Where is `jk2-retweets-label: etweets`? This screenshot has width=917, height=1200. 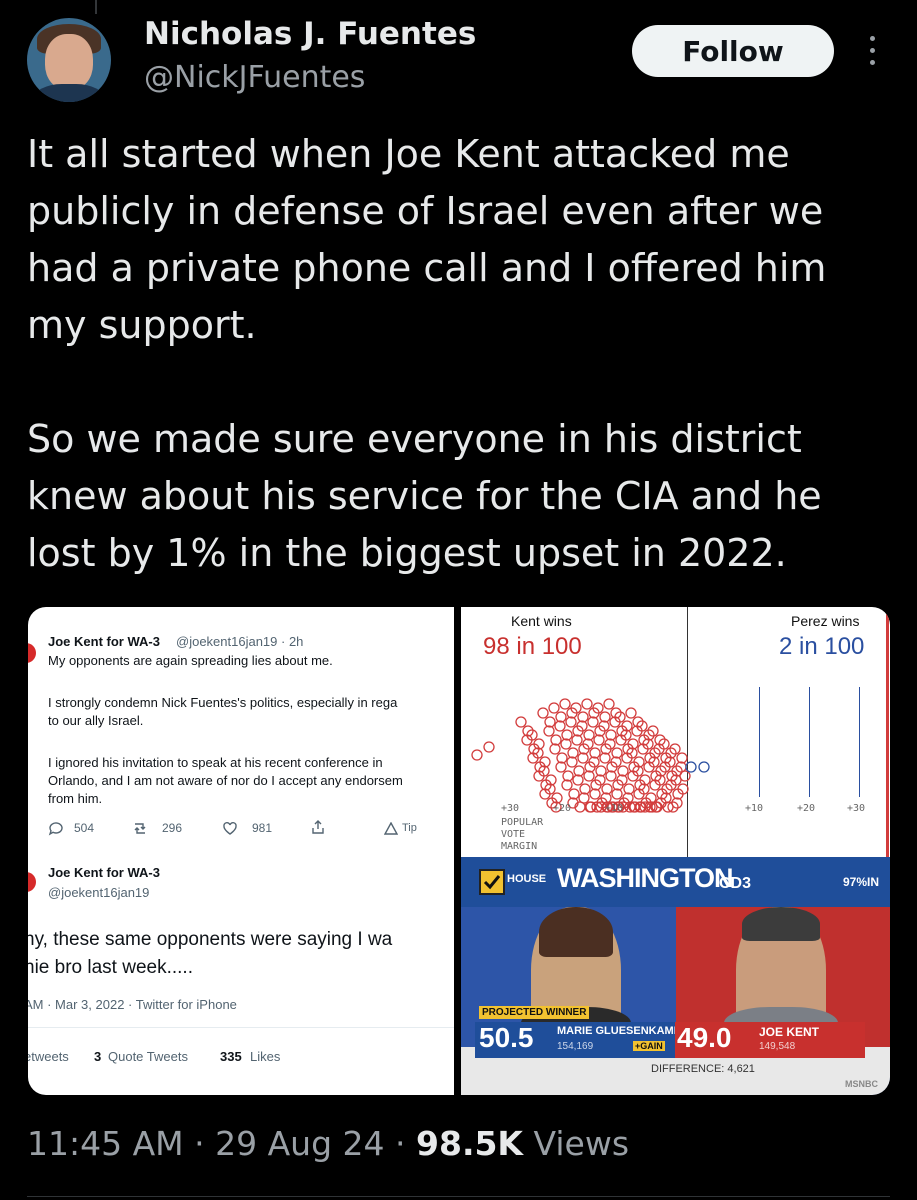
jk2-retweets-label: etweets is located at coordinates (48, 1056).